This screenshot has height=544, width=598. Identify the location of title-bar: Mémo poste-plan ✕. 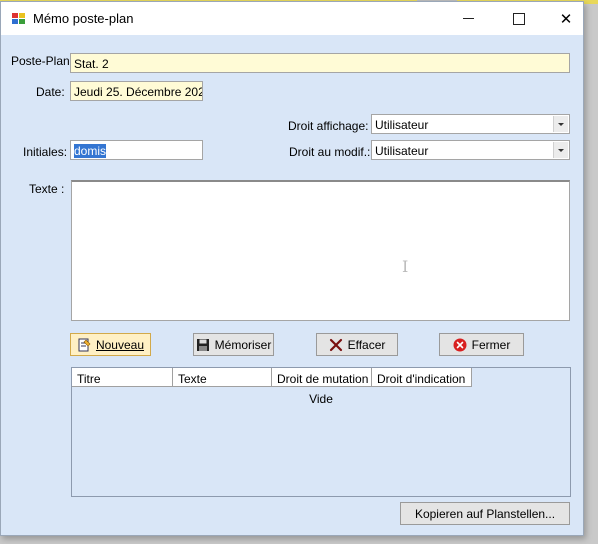
(292, 18).